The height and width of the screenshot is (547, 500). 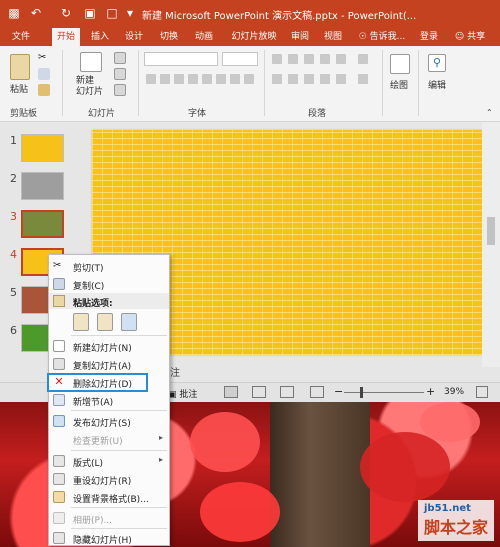 What do you see at coordinates (293, 59) in the screenshot?
I see `numbering-icon` at bounding box center [293, 59].